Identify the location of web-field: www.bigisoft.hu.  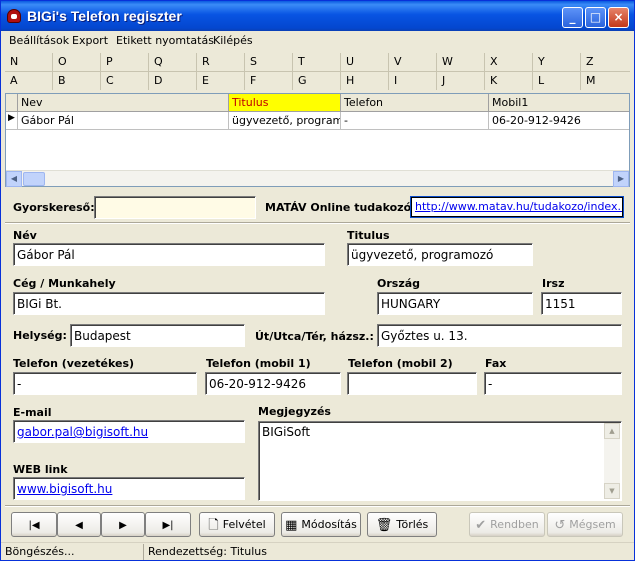
(129, 488).